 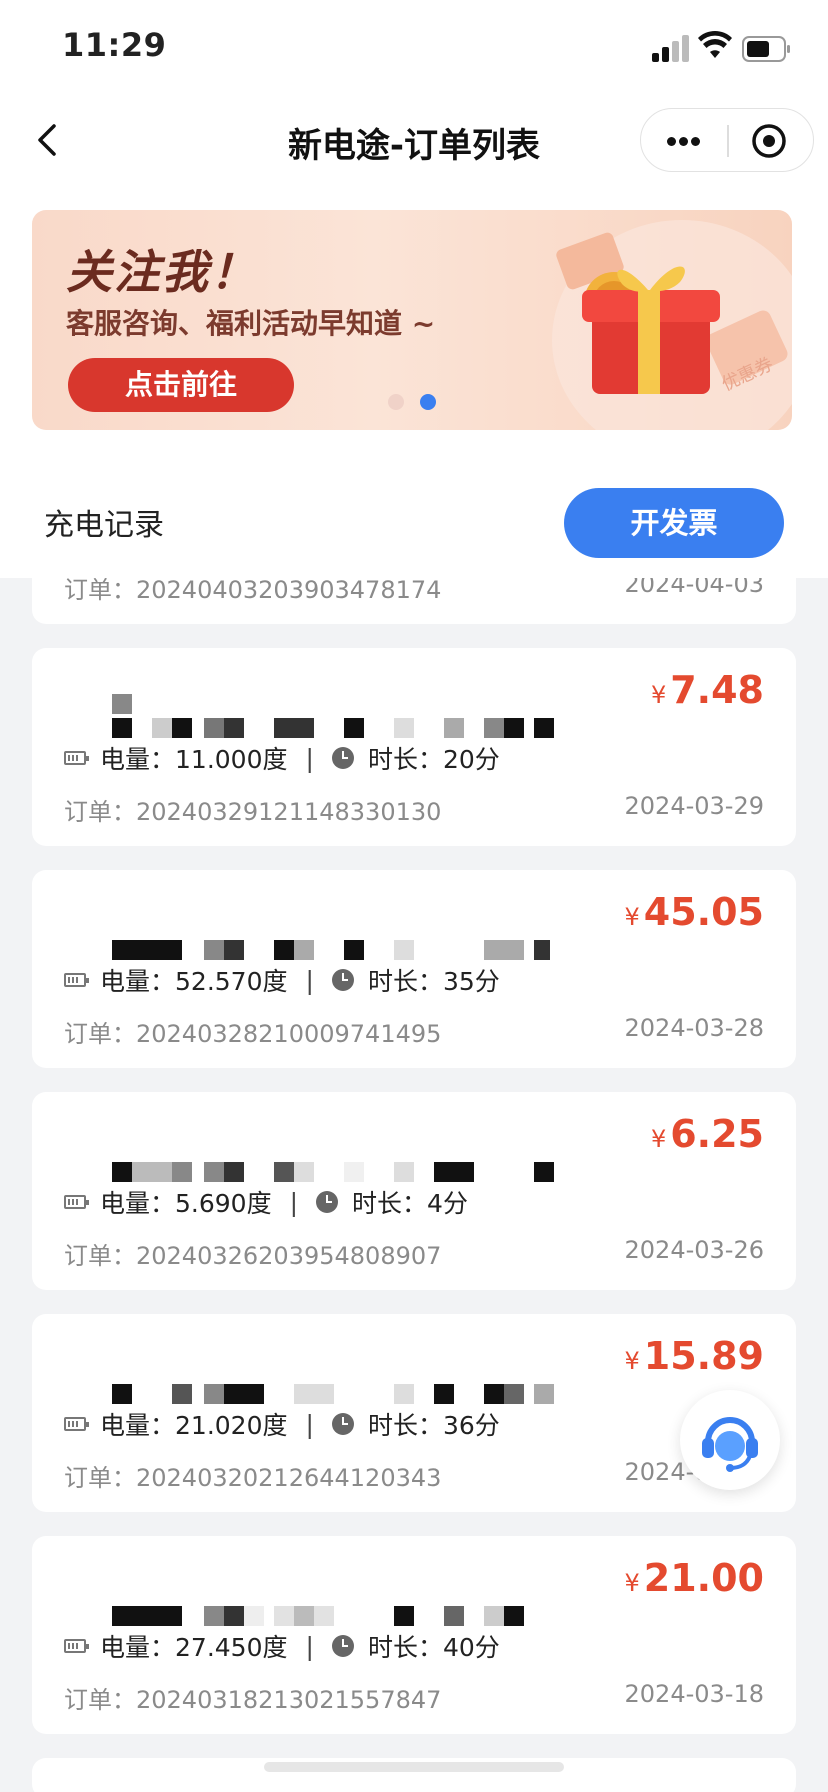 I want to click on signal-icon, so click(x=671, y=48).